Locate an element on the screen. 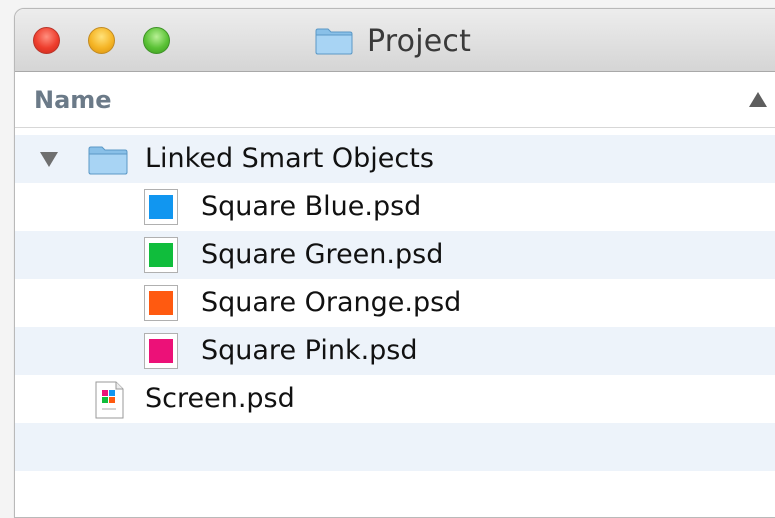 The width and height of the screenshot is (775, 518). minimize-button is located at coordinates (101, 40).